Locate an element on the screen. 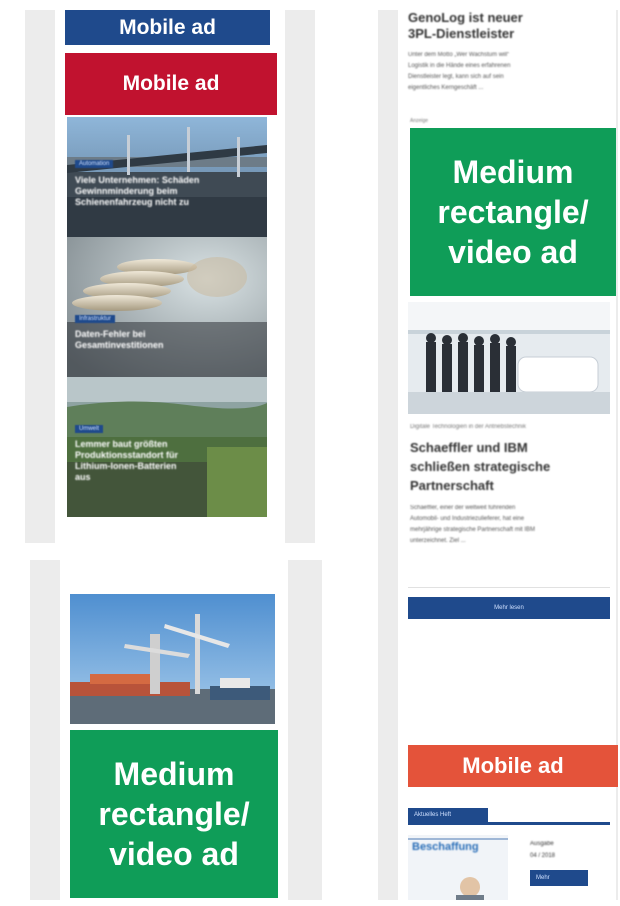 The image size is (620, 906). cover-portrait-image is located at coordinates (458, 869).